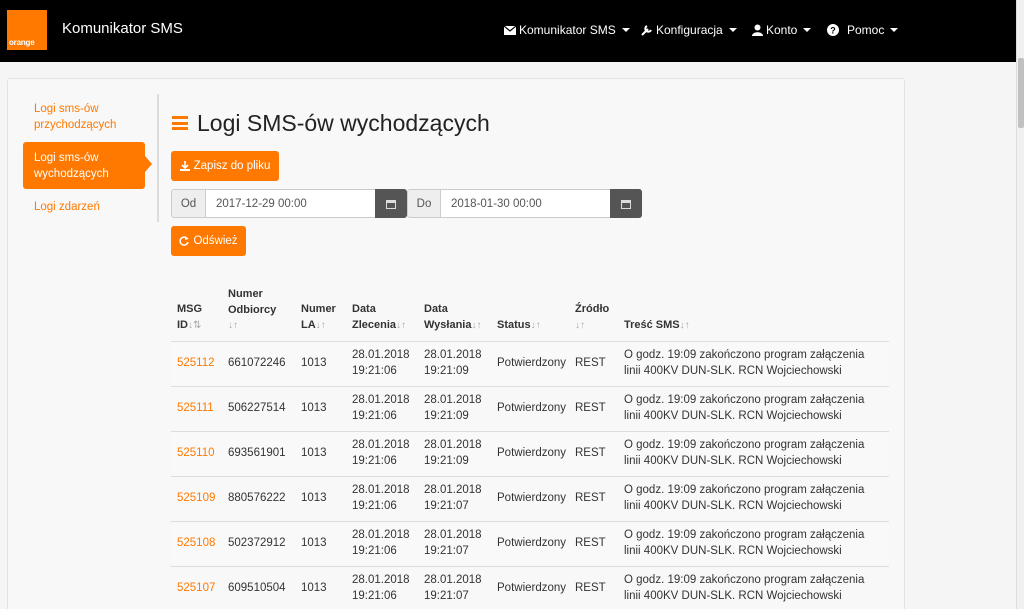 This screenshot has width=1024, height=609. I want to click on nav-konfiguracja: Konfiguracja, so click(689, 30).